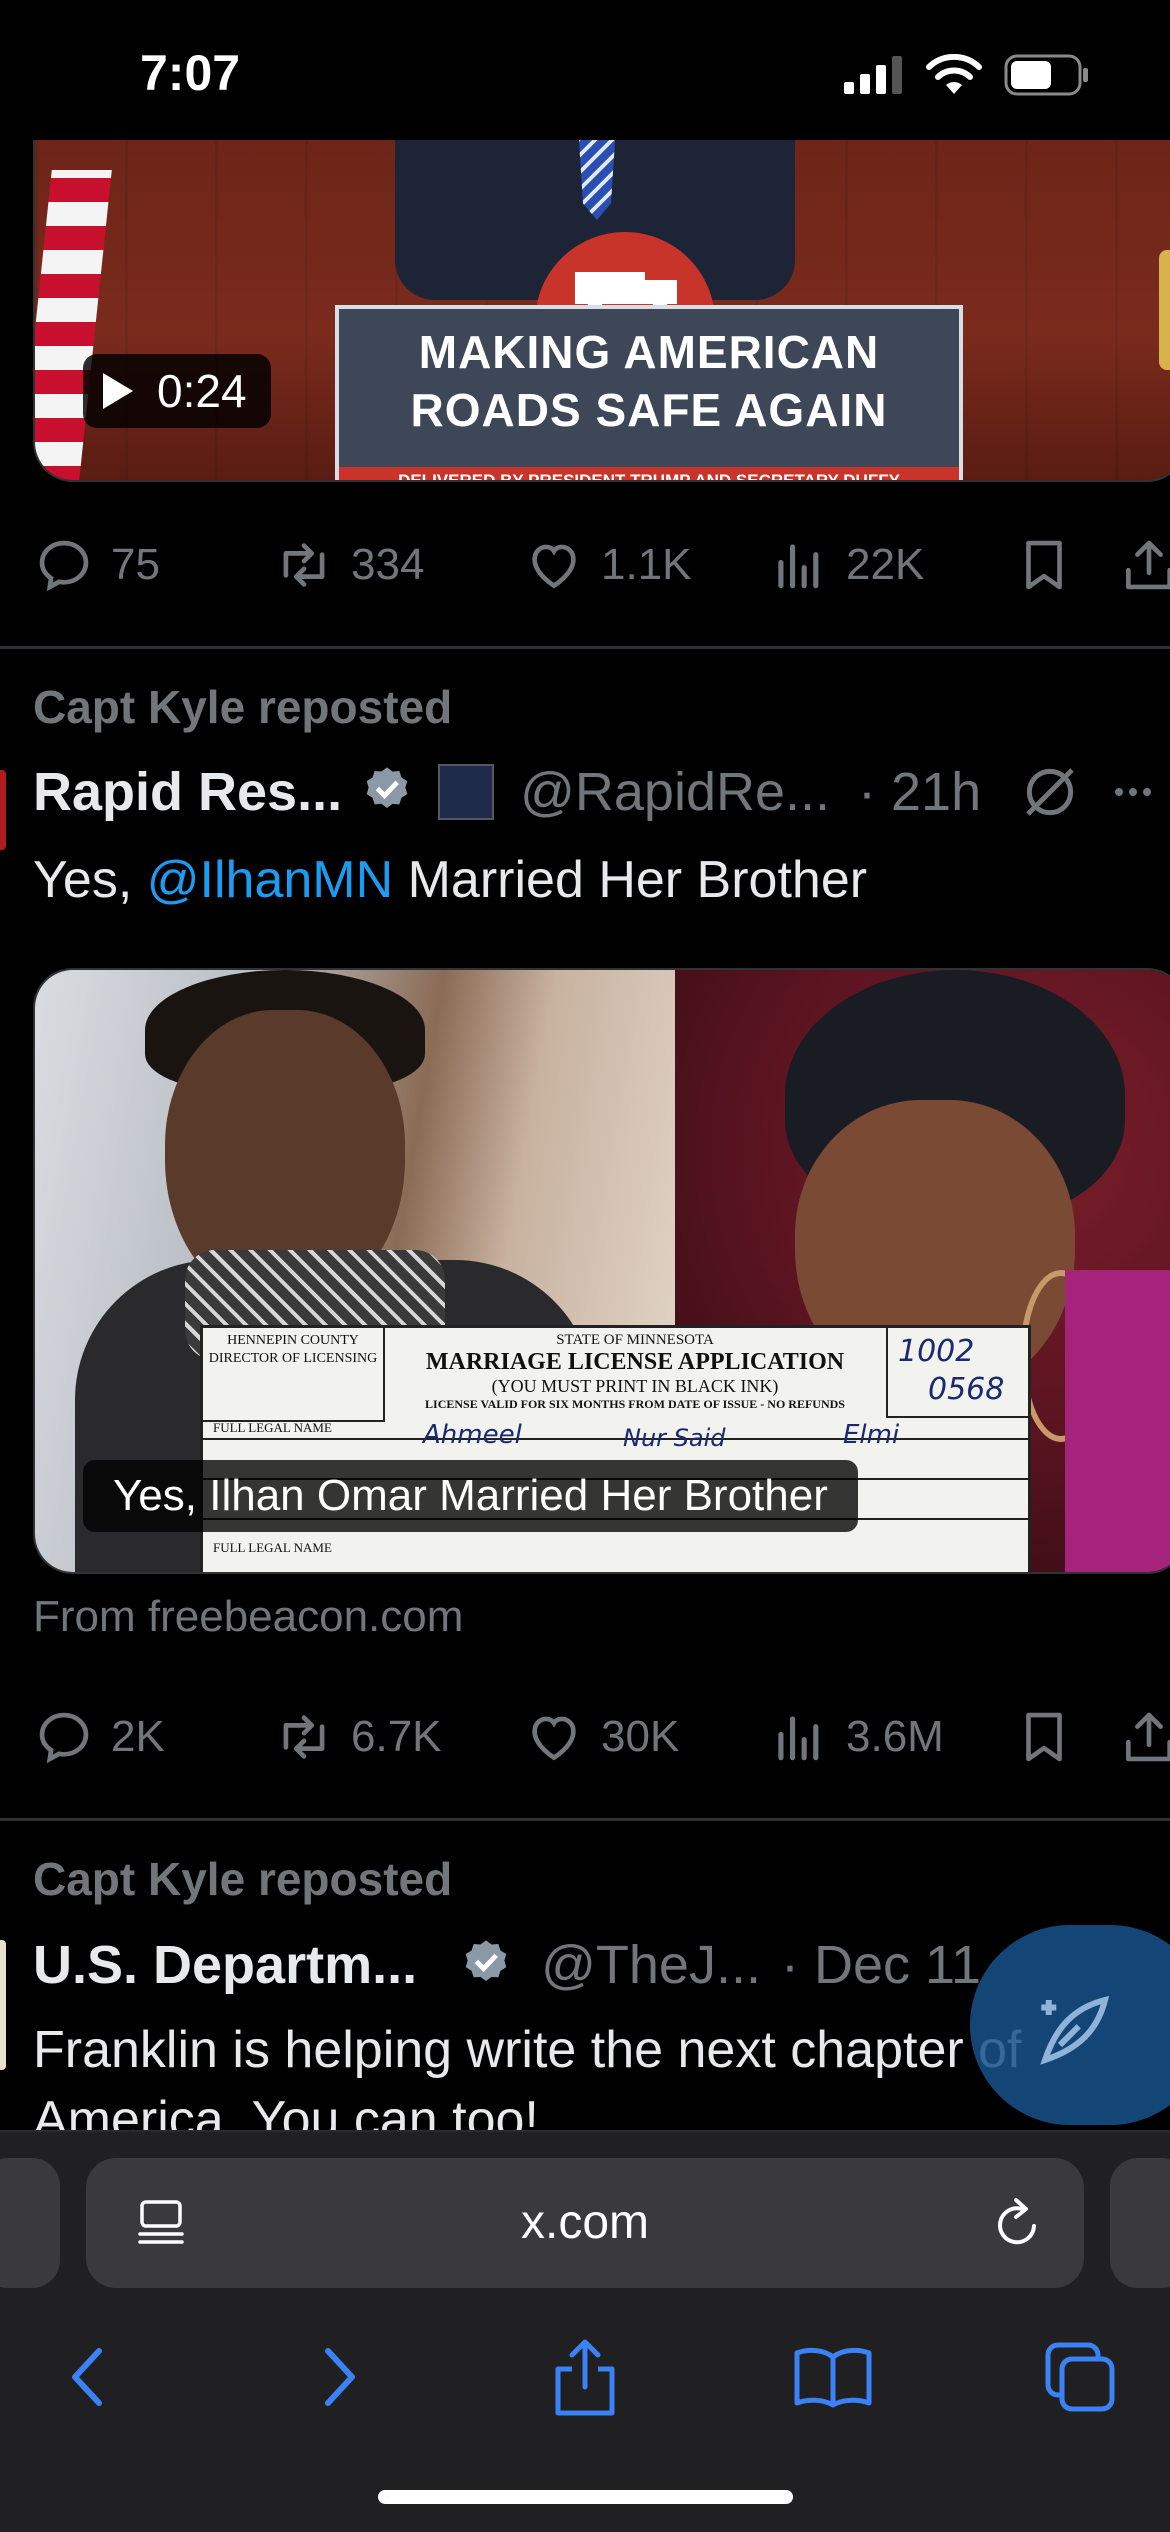 The image size is (1170, 2532). What do you see at coordinates (895, 1736) in the screenshot?
I see `views-count: 3.6M` at bounding box center [895, 1736].